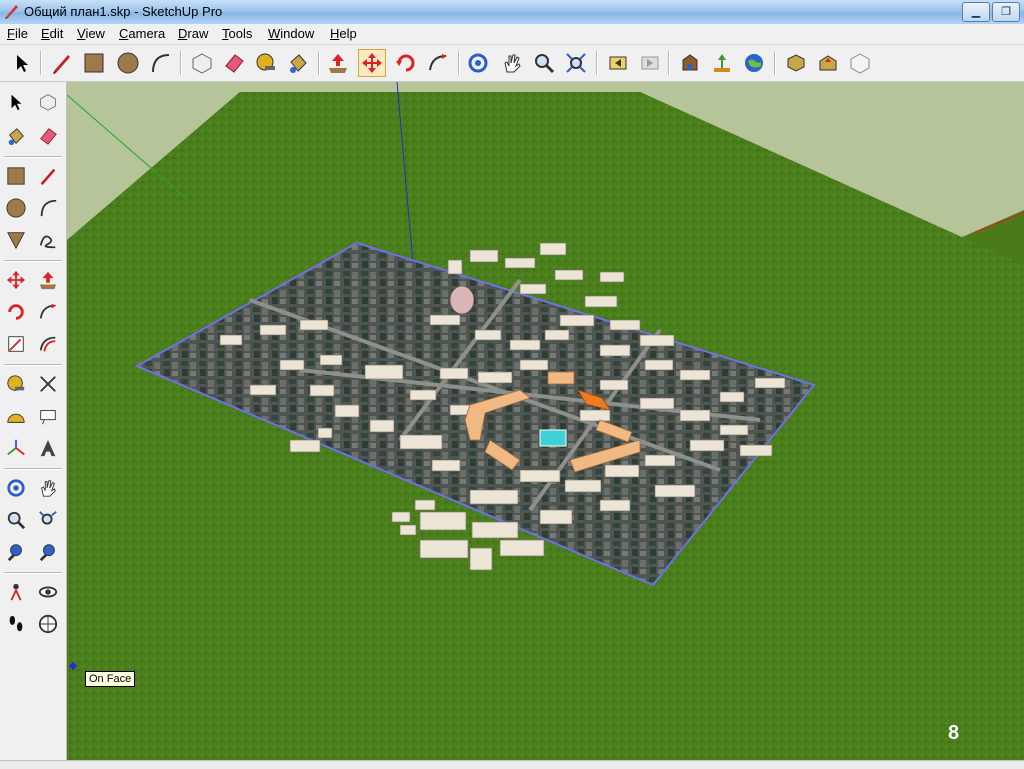 This screenshot has height=769, width=1024. What do you see at coordinates (237, 33) in the screenshot?
I see `menu-tools: Tools` at bounding box center [237, 33].